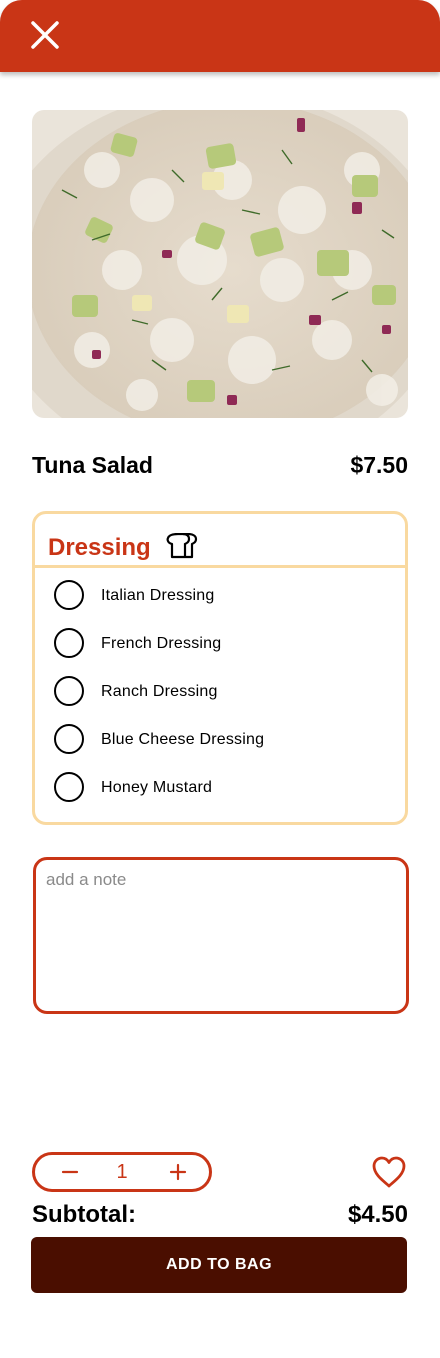  Describe the element at coordinates (122, 1172) in the screenshot. I see `quantity-stepper: 1` at that location.